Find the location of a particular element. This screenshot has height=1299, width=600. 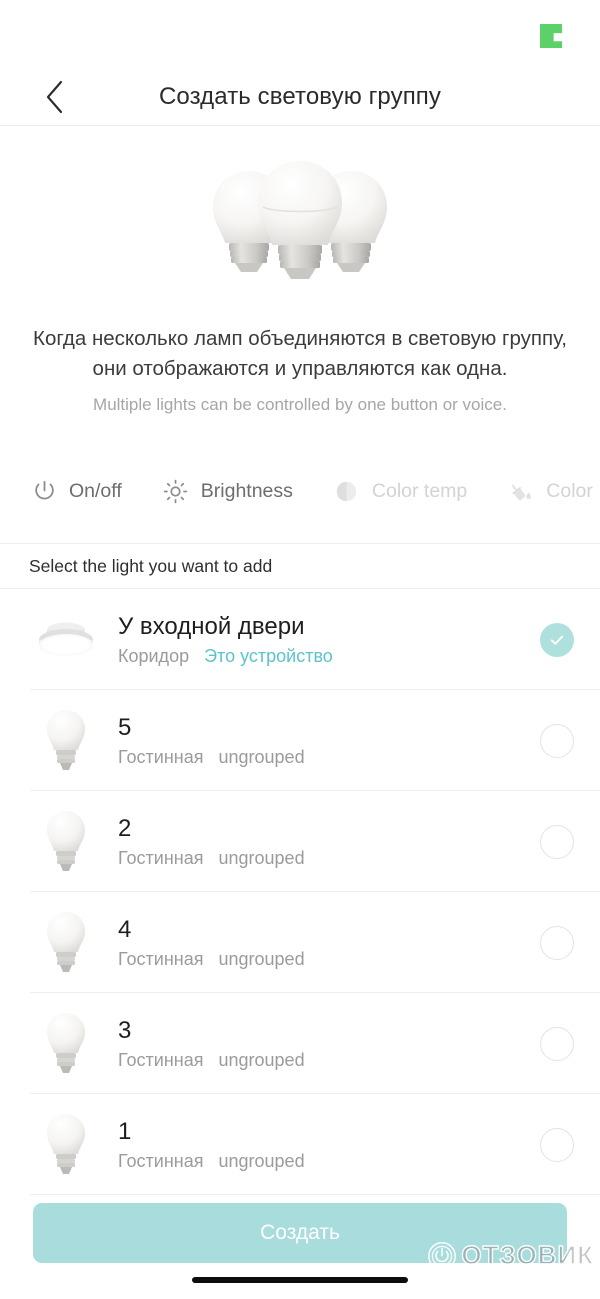

capability-on-off: On/off is located at coordinates (76, 491).